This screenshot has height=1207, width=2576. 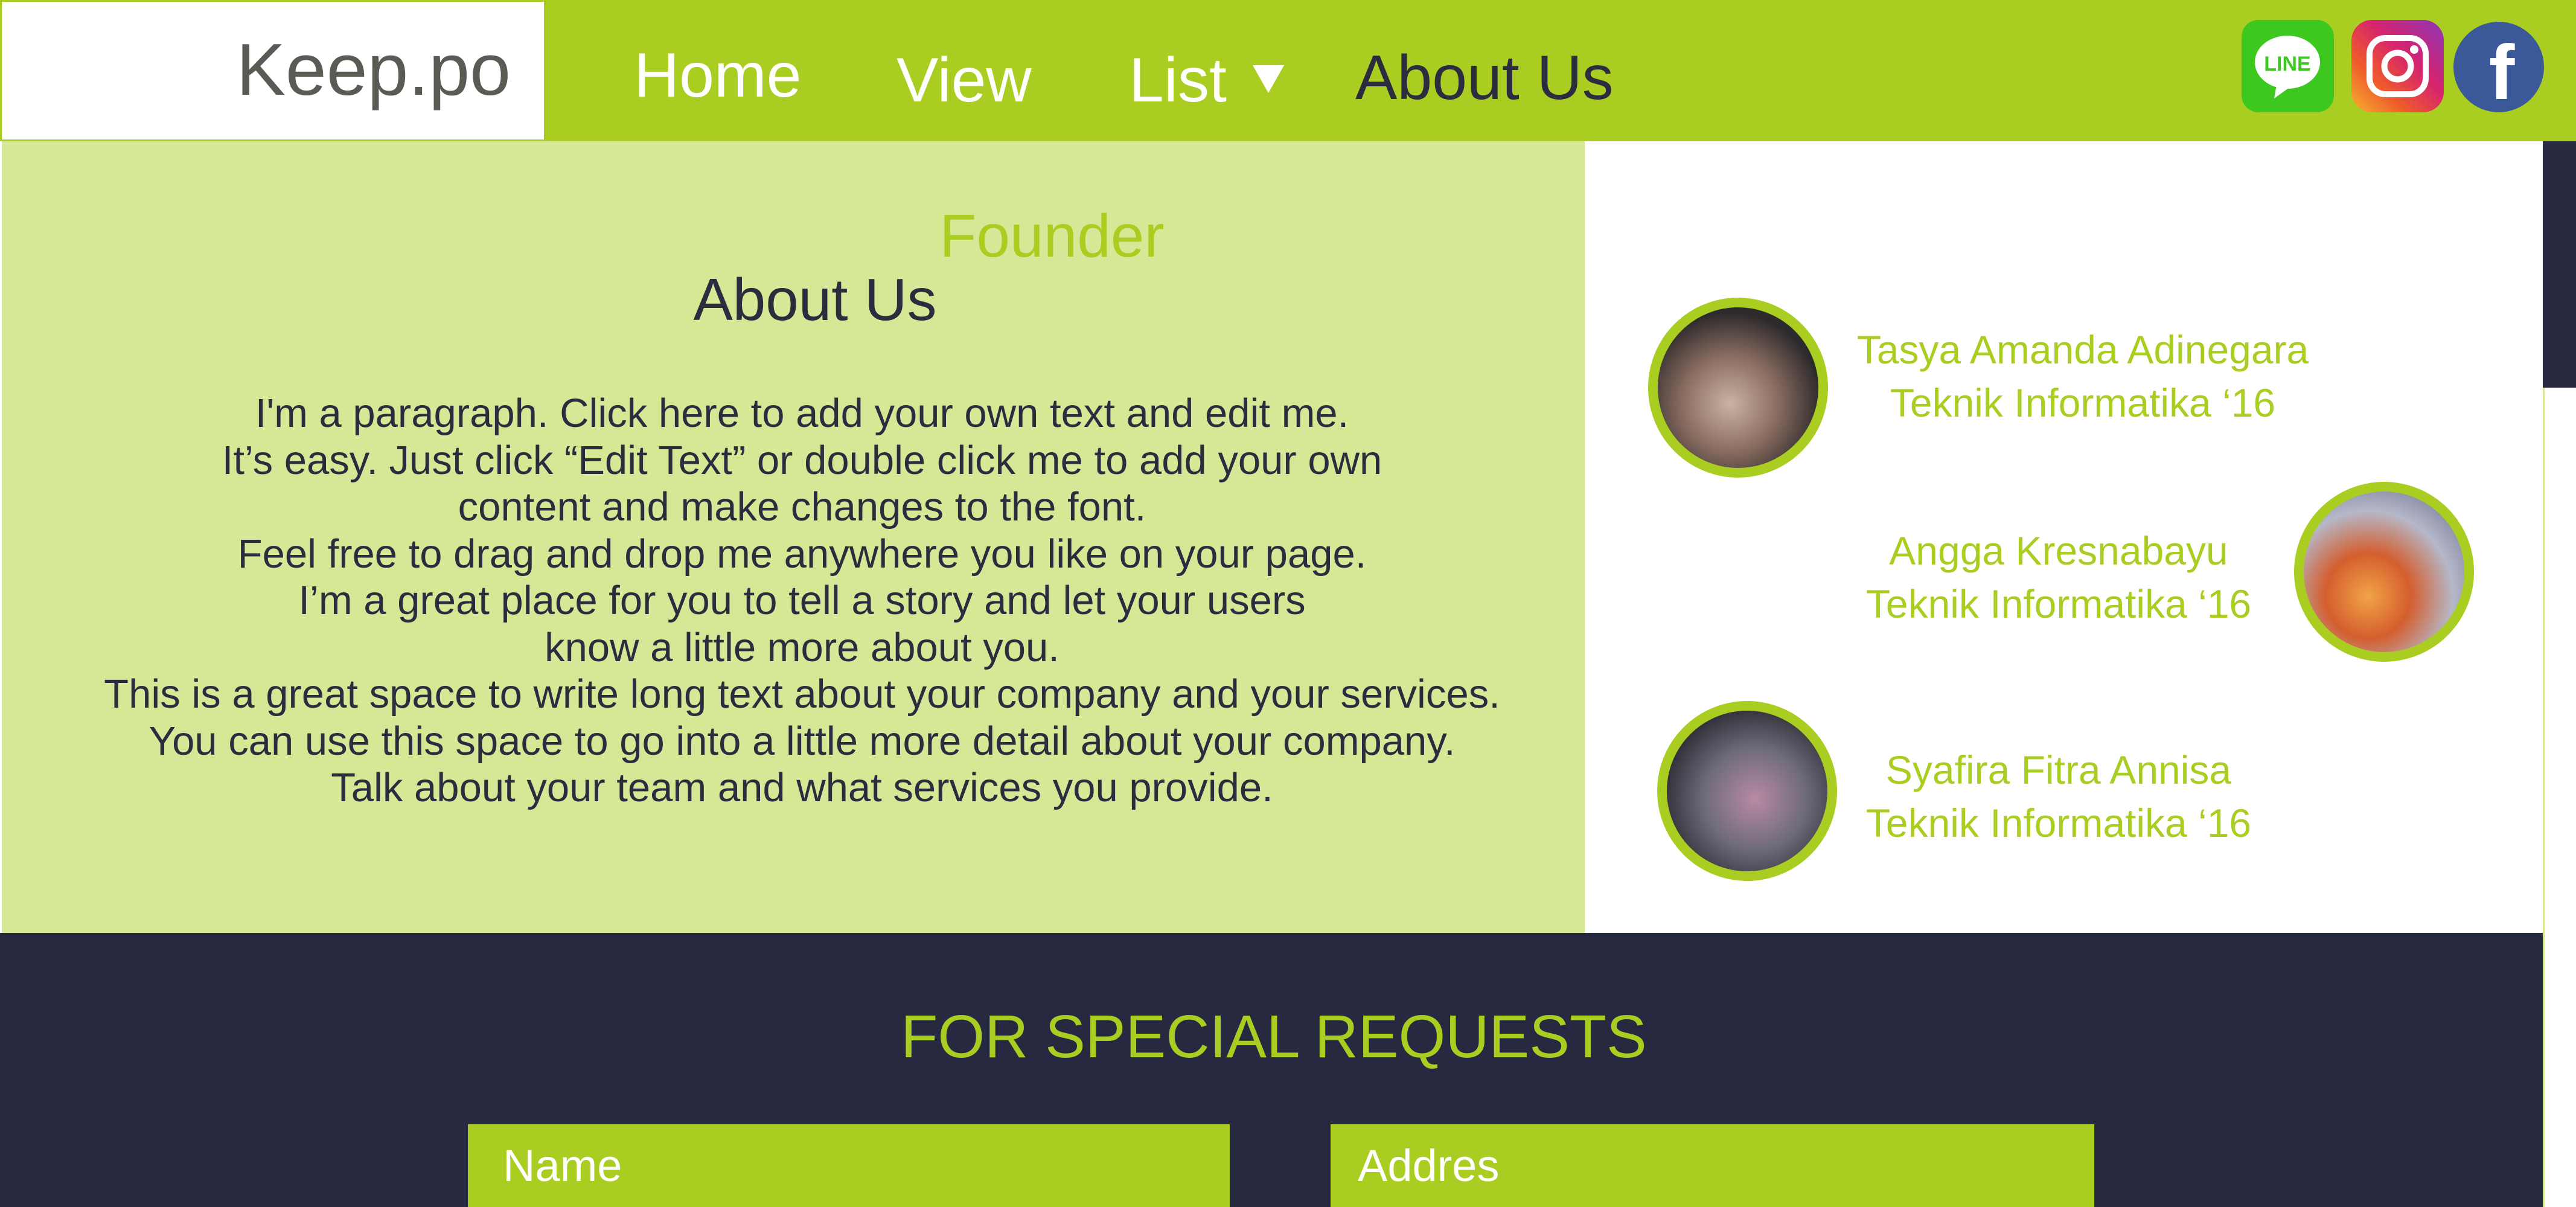 What do you see at coordinates (2059, 770) in the screenshot?
I see `founder-name: Syafira Fitra Annisa` at bounding box center [2059, 770].